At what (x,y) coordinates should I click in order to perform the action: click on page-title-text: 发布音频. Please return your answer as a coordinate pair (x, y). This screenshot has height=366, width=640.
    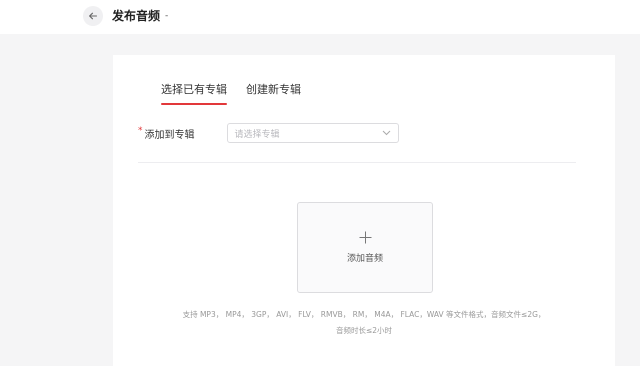
    Looking at the image, I should click on (136, 16).